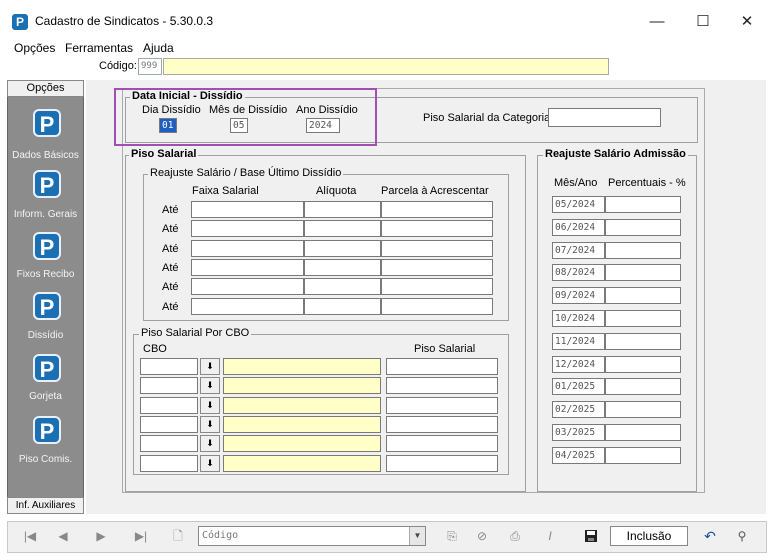 The width and height of the screenshot is (773, 560). Describe the element at coordinates (150, 66) in the screenshot. I see `codigo-input: 999` at that location.